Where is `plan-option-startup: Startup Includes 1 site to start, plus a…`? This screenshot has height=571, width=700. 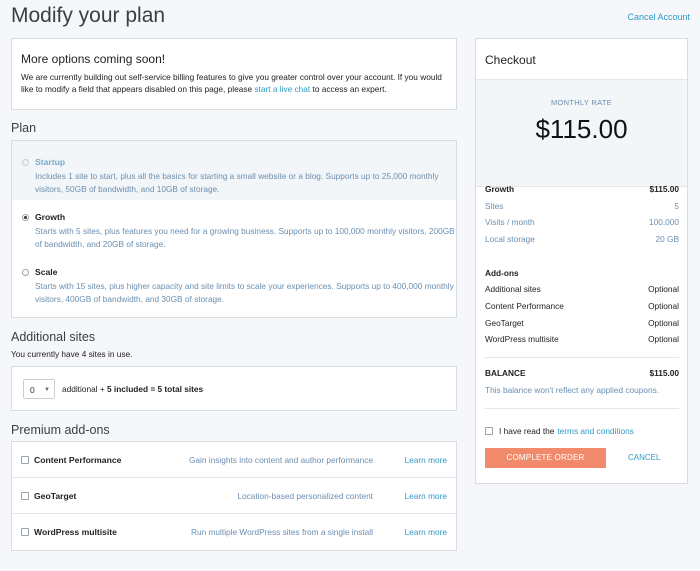
plan-option-startup: Startup Includes 1 site to start, plus a… is located at coordinates (234, 170).